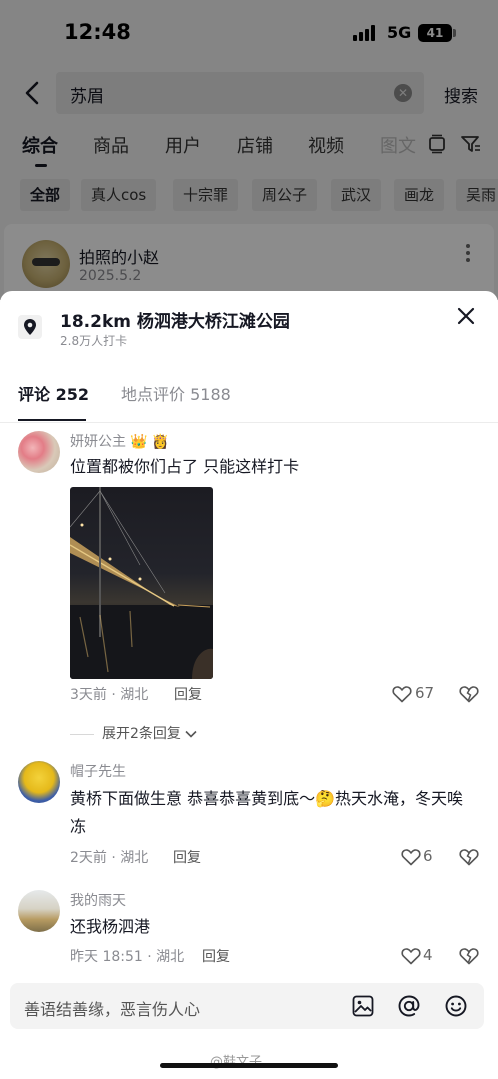 This screenshot has height=1079, width=498. What do you see at coordinates (428, 856) in the screenshot?
I see `like-count: 6` at bounding box center [428, 856].